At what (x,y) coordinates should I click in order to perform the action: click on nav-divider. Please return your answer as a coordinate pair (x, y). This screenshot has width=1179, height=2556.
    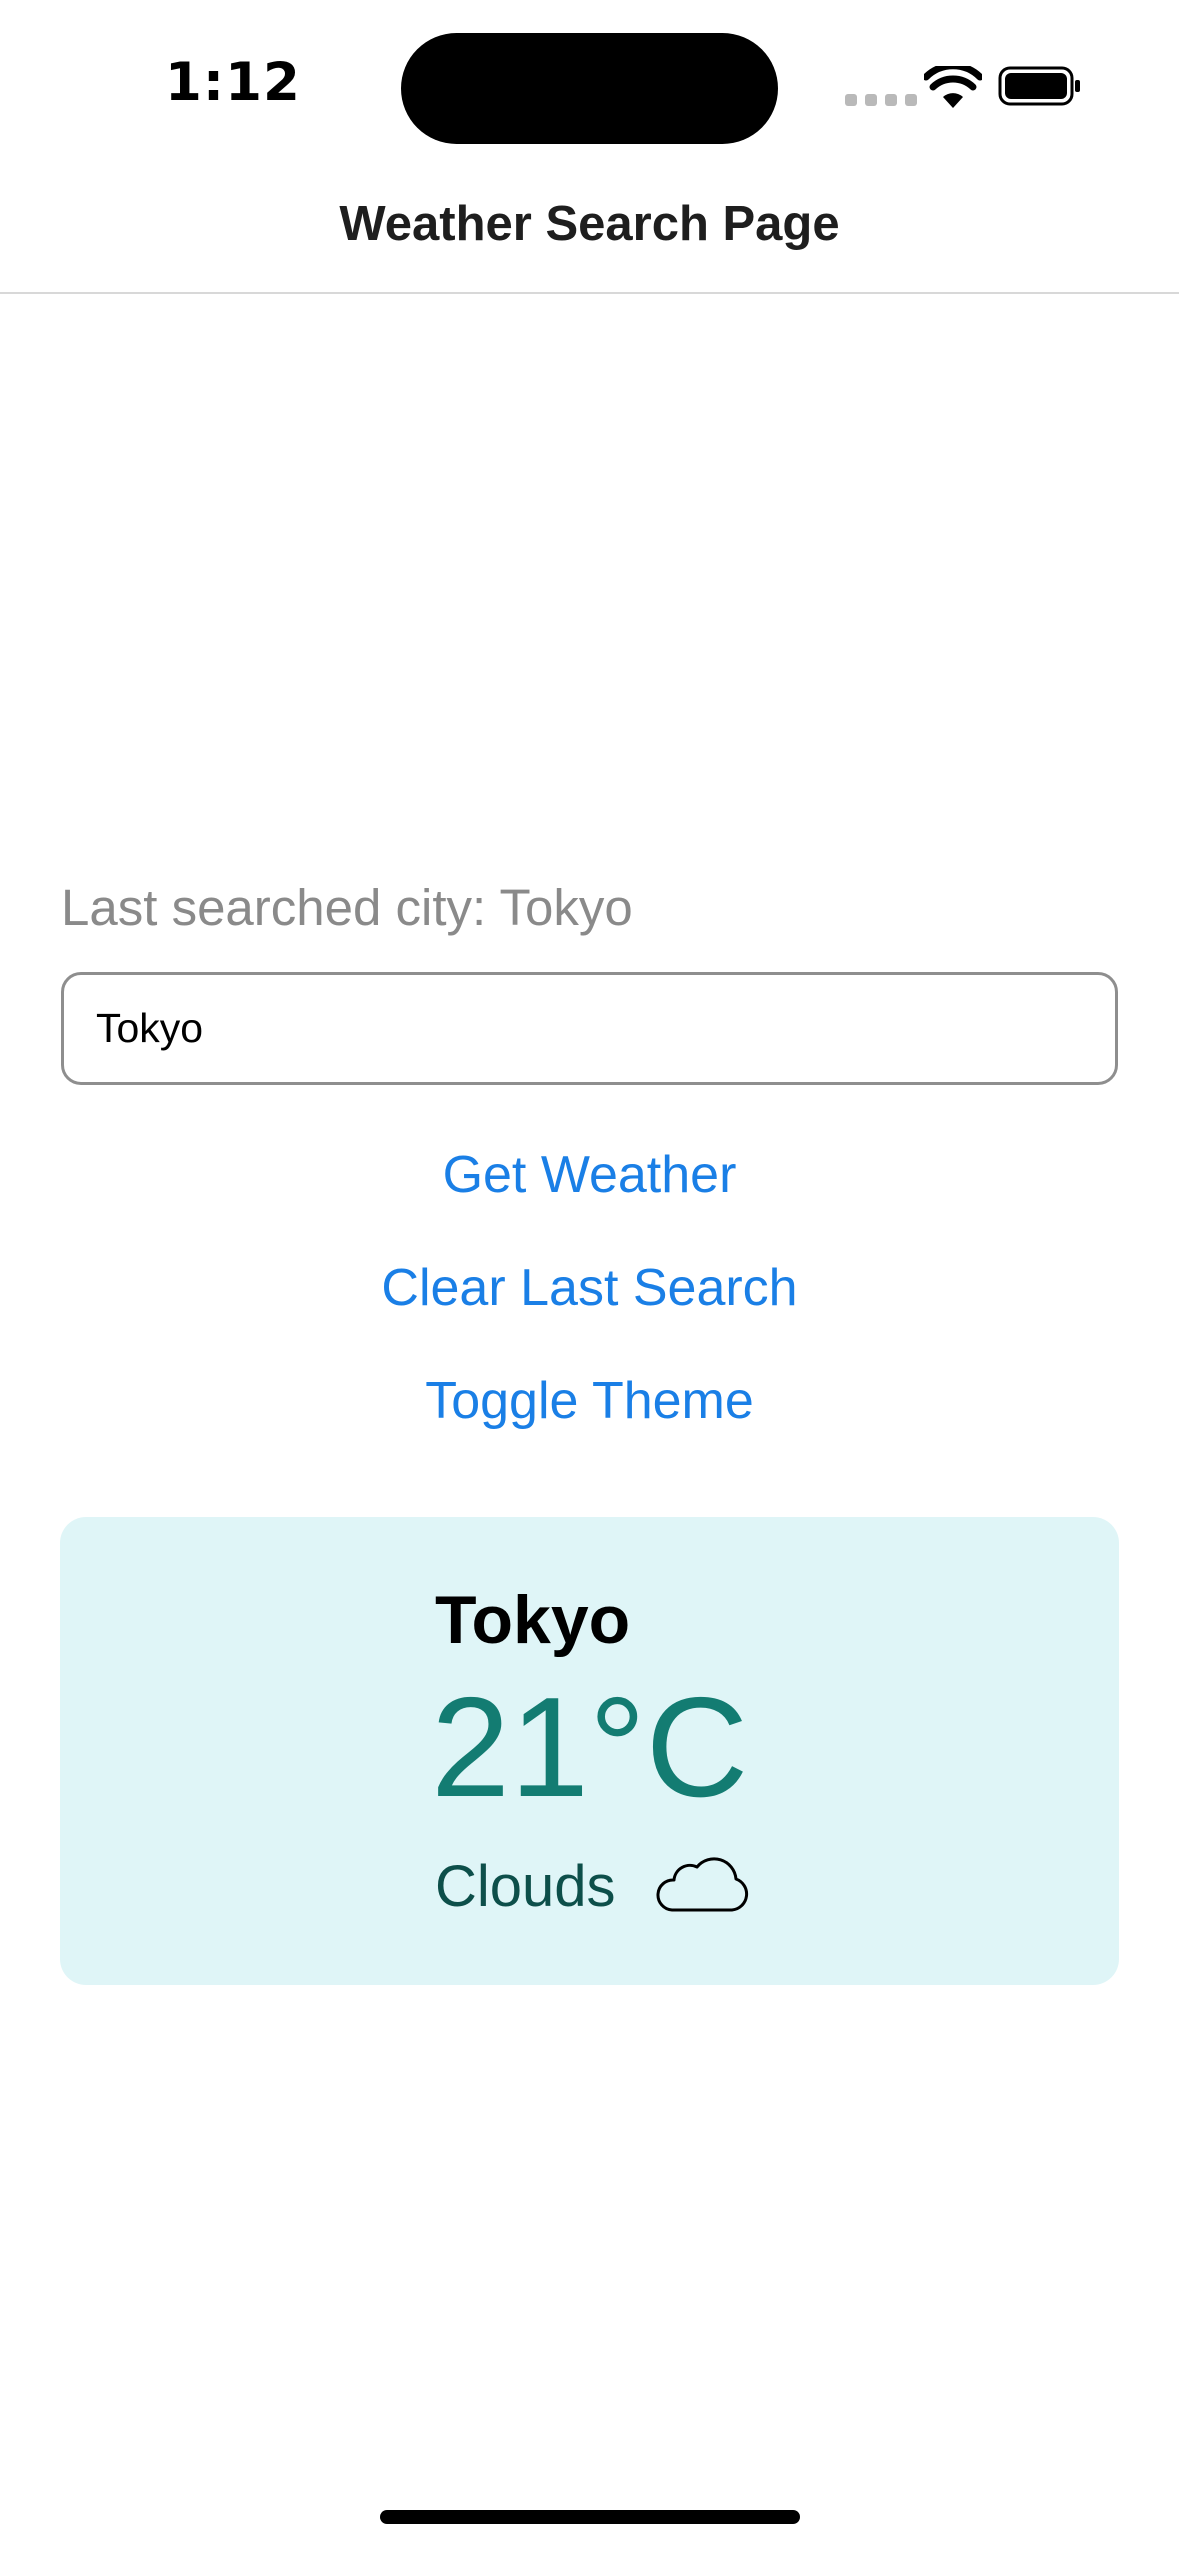
    Looking at the image, I should click on (589, 293).